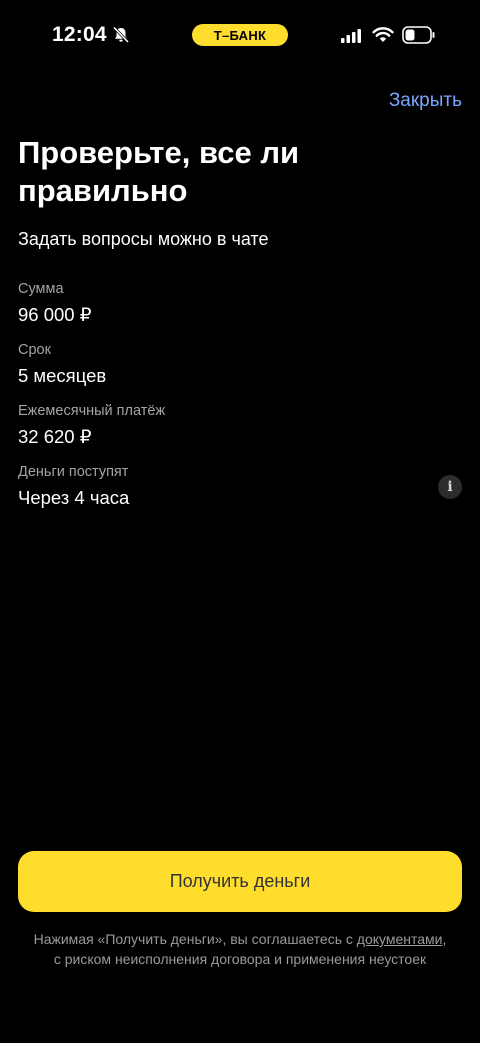 This screenshot has height=1043, width=480. What do you see at coordinates (34, 350) in the screenshot?
I see `detail-label: Срок` at bounding box center [34, 350].